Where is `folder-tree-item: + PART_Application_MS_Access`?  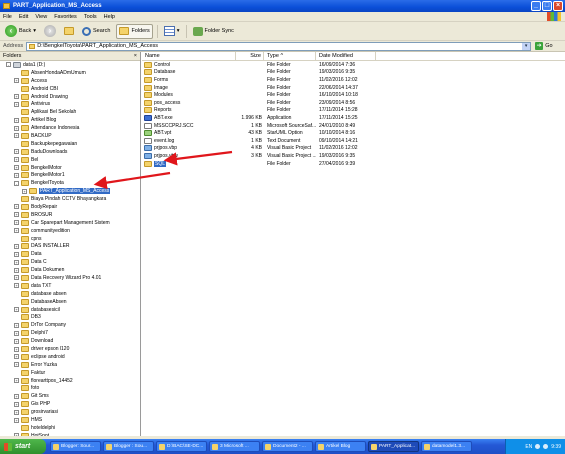
folder-tree-item: + PART_Application_MS_Access is located at coordinates (70, 191).